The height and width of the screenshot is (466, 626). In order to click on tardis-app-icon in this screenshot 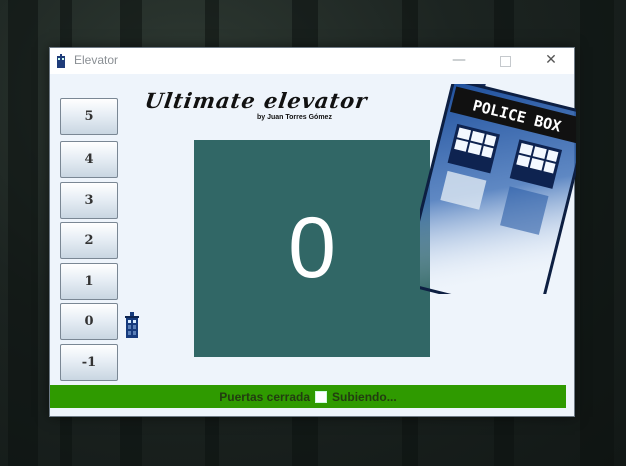, I will do `click(61, 61)`.